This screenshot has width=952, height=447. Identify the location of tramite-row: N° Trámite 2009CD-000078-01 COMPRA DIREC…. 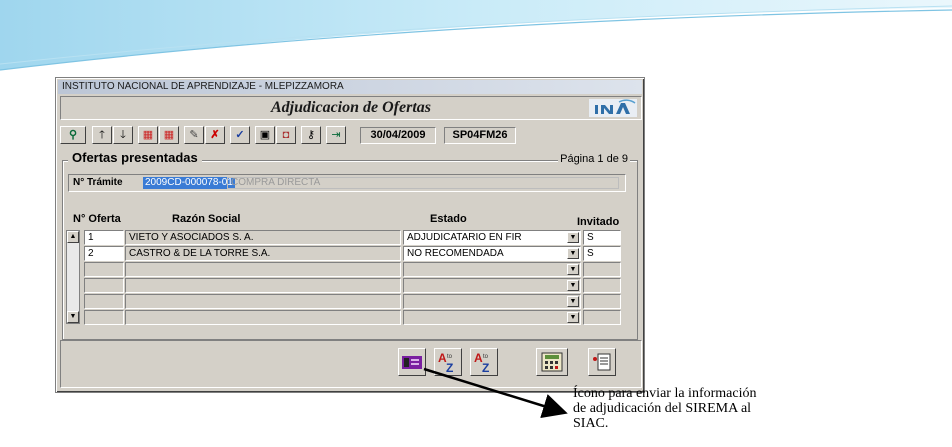
(347, 183).